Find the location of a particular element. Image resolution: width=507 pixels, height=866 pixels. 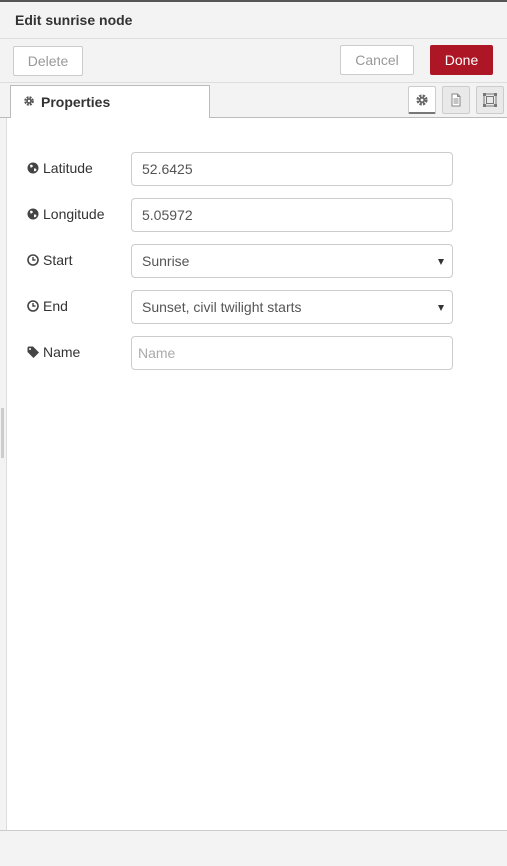

latitude-input: 52.6425 is located at coordinates (292, 169).